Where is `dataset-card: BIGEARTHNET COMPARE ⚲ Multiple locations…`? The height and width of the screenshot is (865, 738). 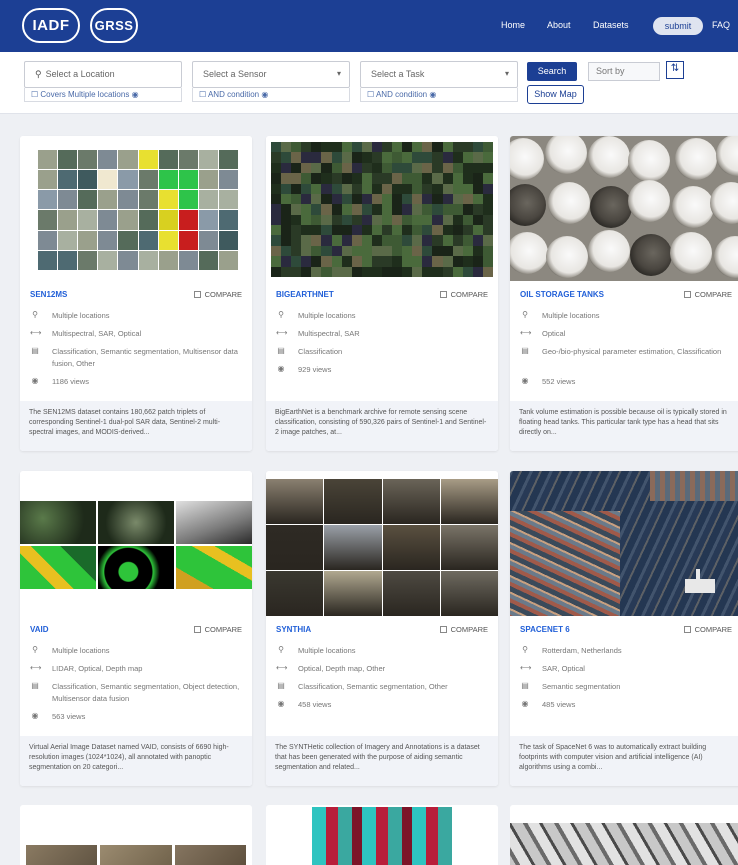
dataset-card: BIGEARTHNET COMPARE ⚲ Multiple locations… is located at coordinates (382, 293).